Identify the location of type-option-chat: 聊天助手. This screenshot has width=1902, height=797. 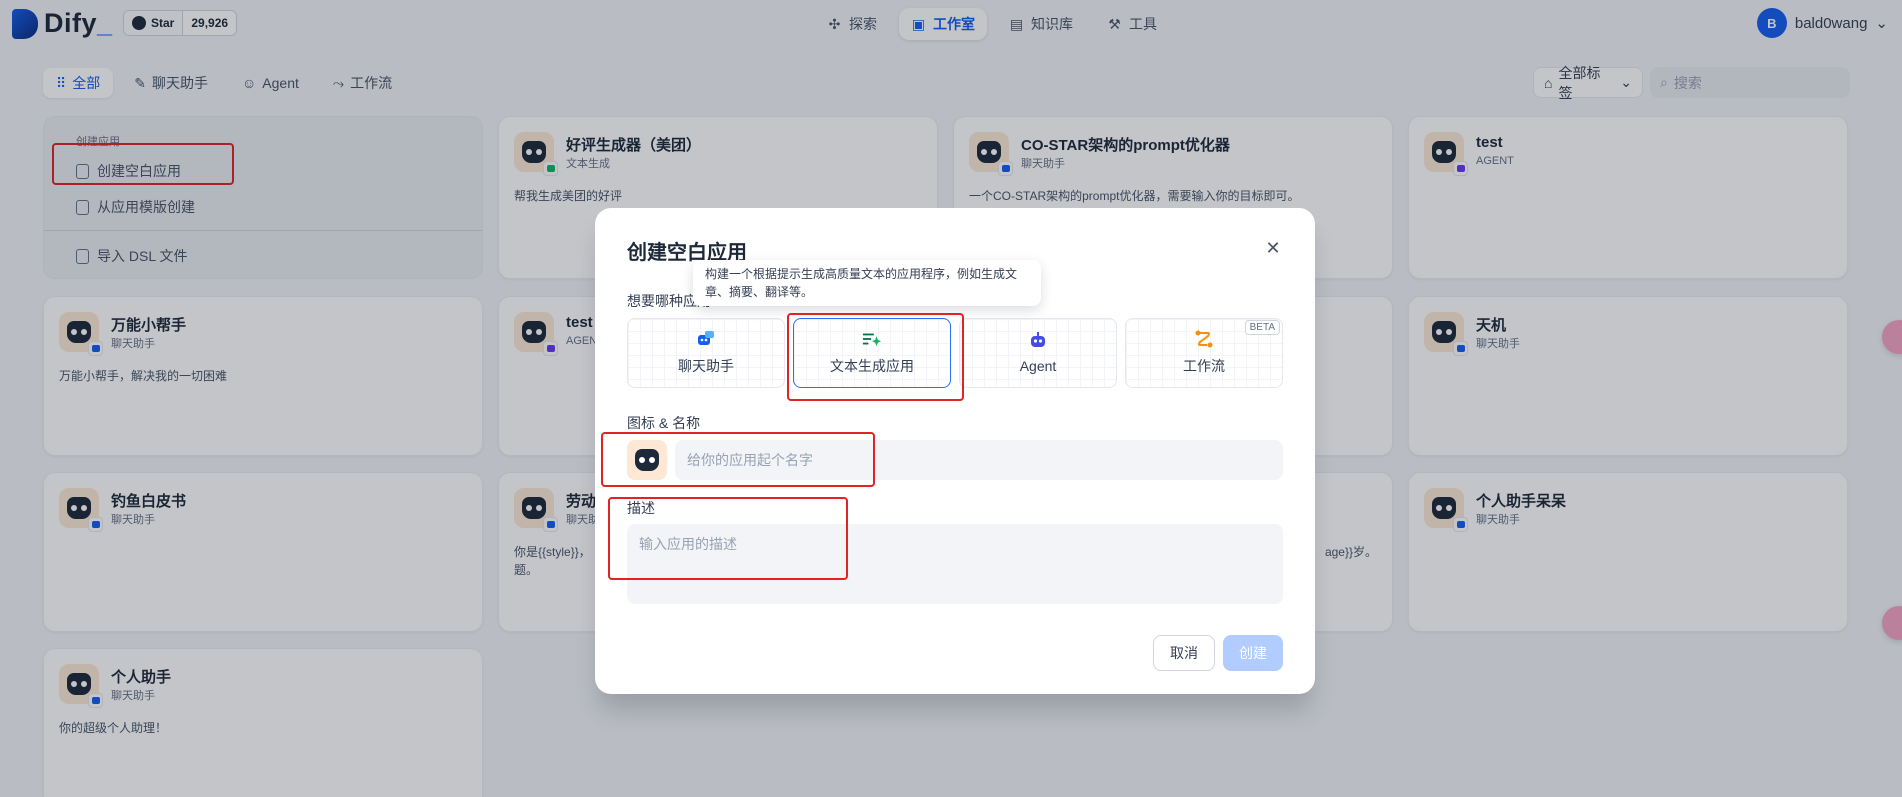
(706, 353).